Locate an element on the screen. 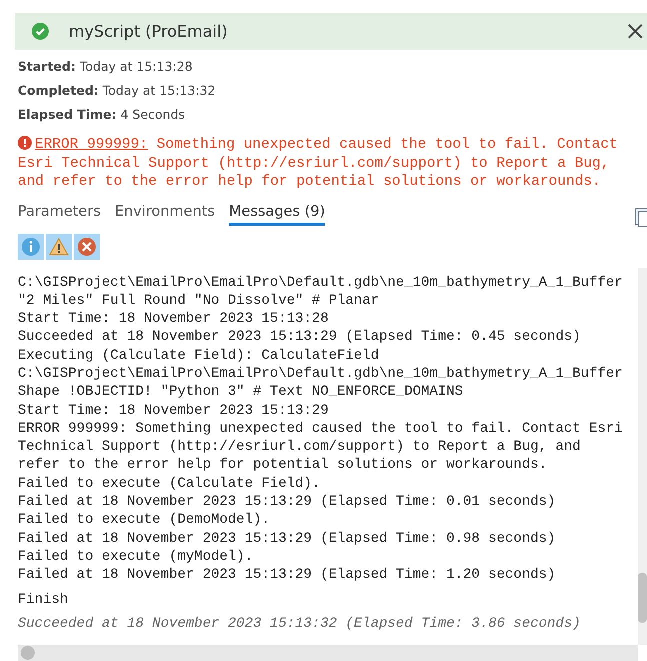 This screenshot has width=647, height=661. message-line: Succeeded at 18 November 2023 15:13:32 (Elapsed Time: 3.86 seconds) is located at coordinates (300, 624).